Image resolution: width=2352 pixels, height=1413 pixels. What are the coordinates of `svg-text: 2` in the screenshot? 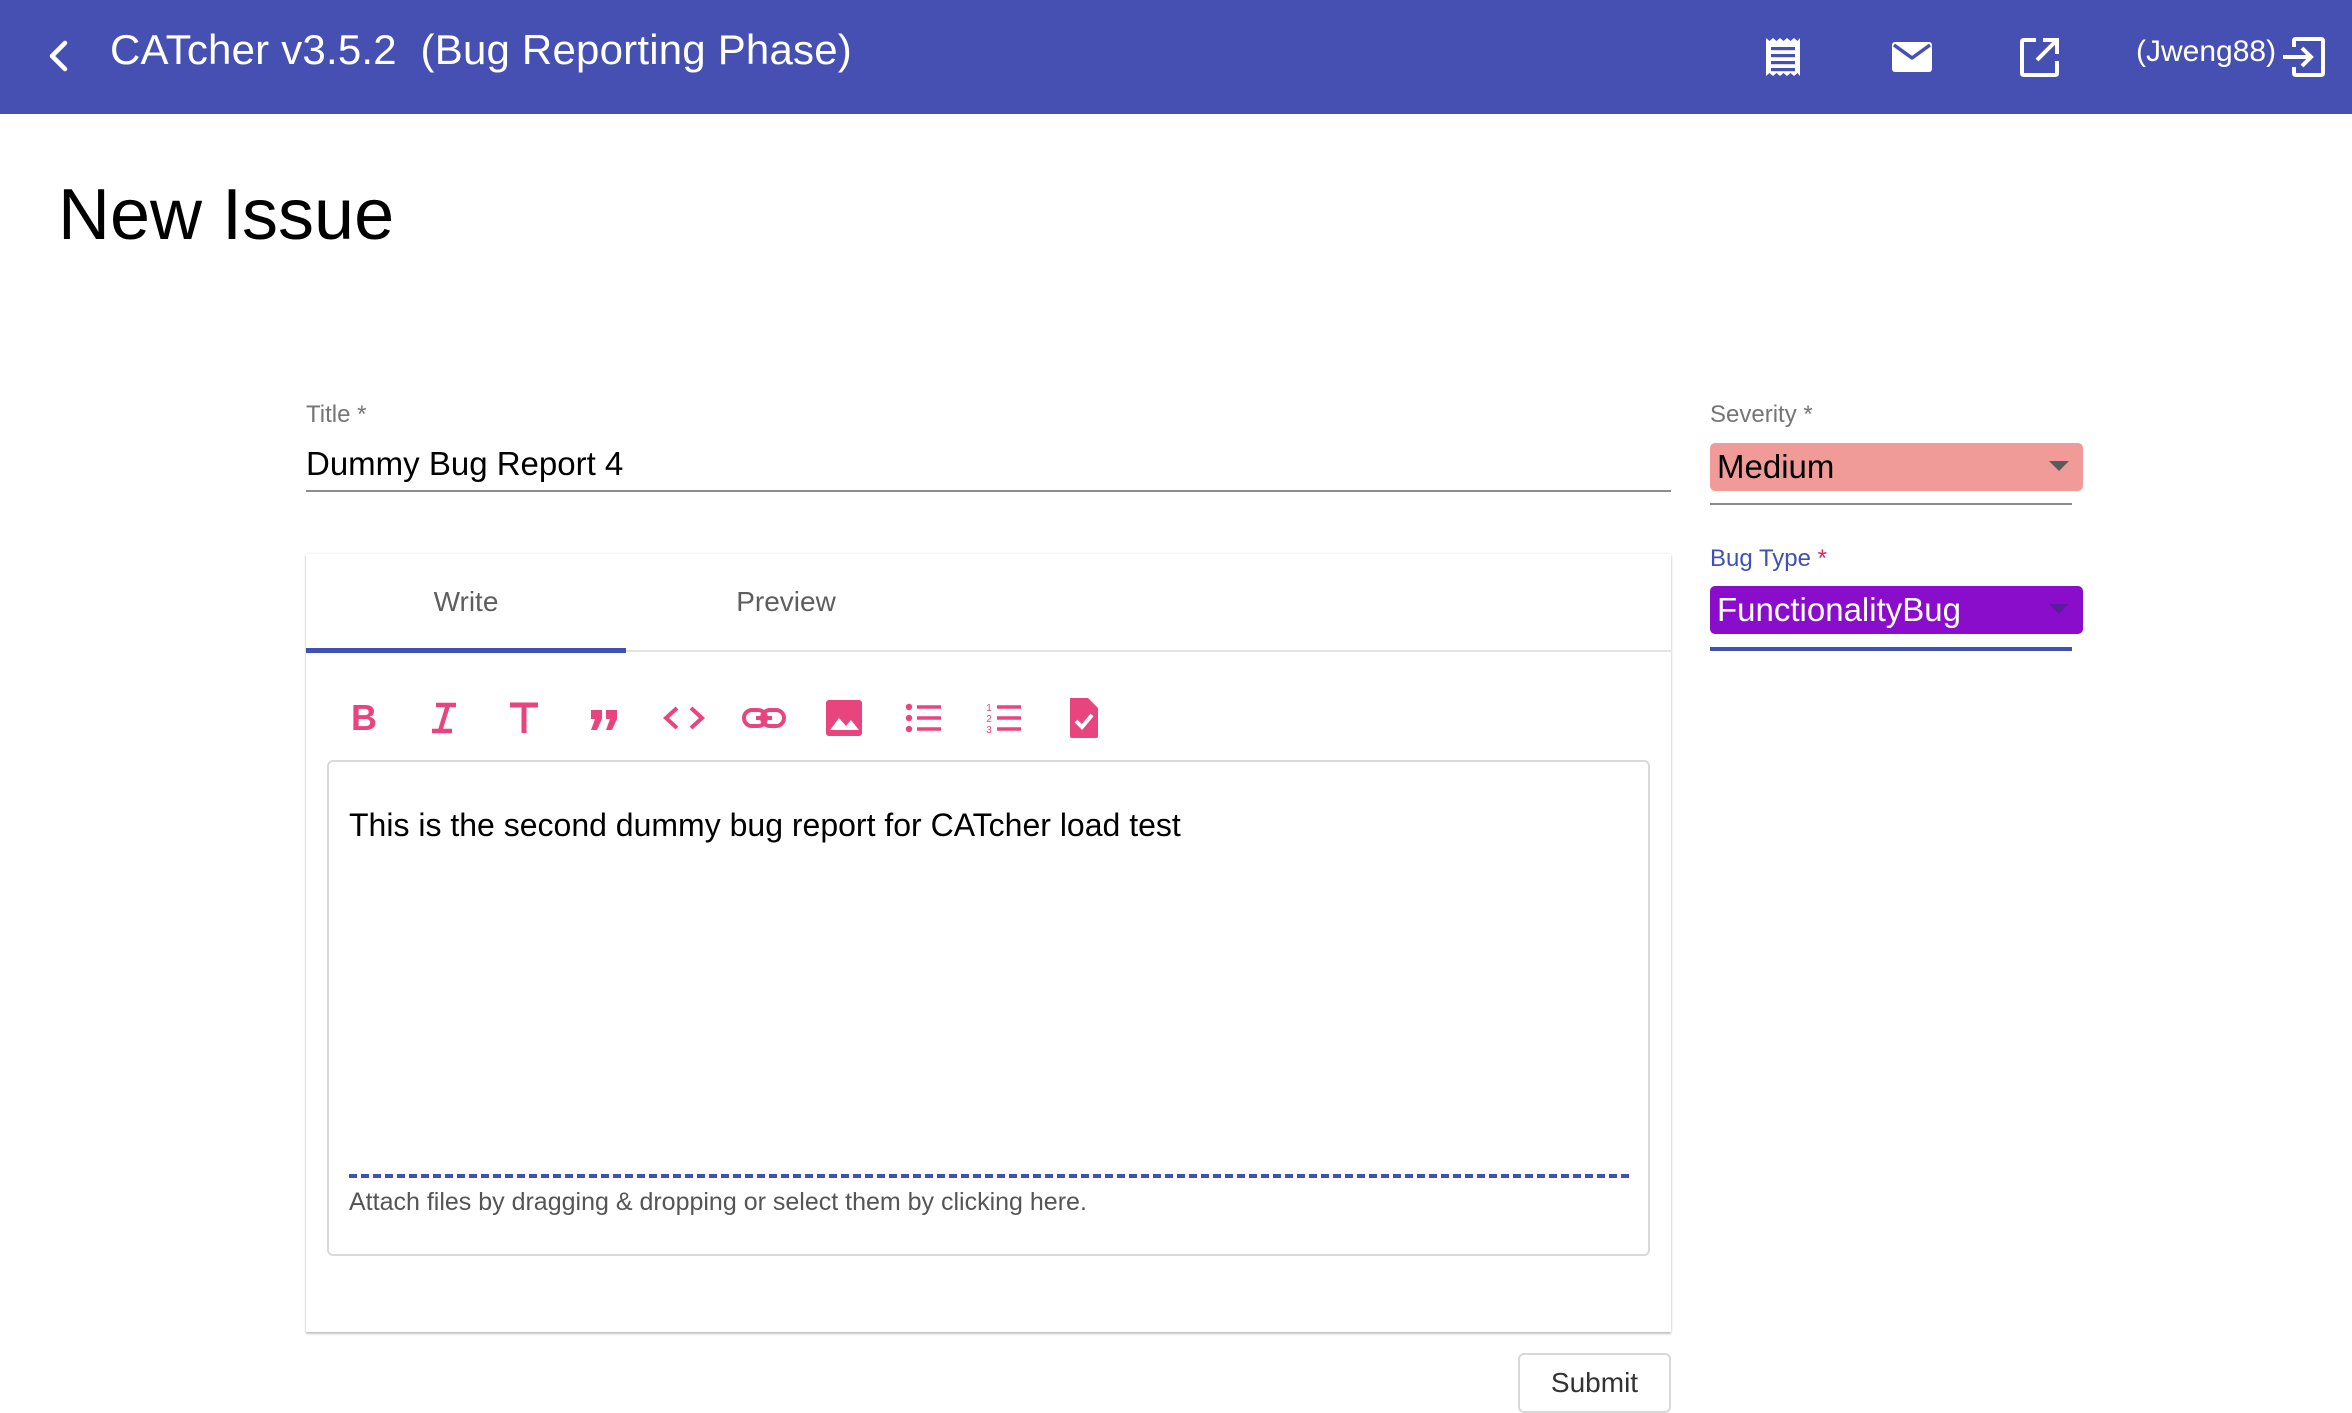 It's located at (989, 719).